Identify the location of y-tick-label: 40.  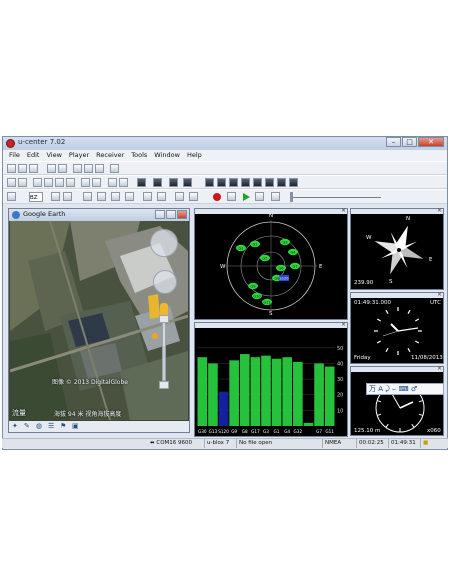
(340, 364).